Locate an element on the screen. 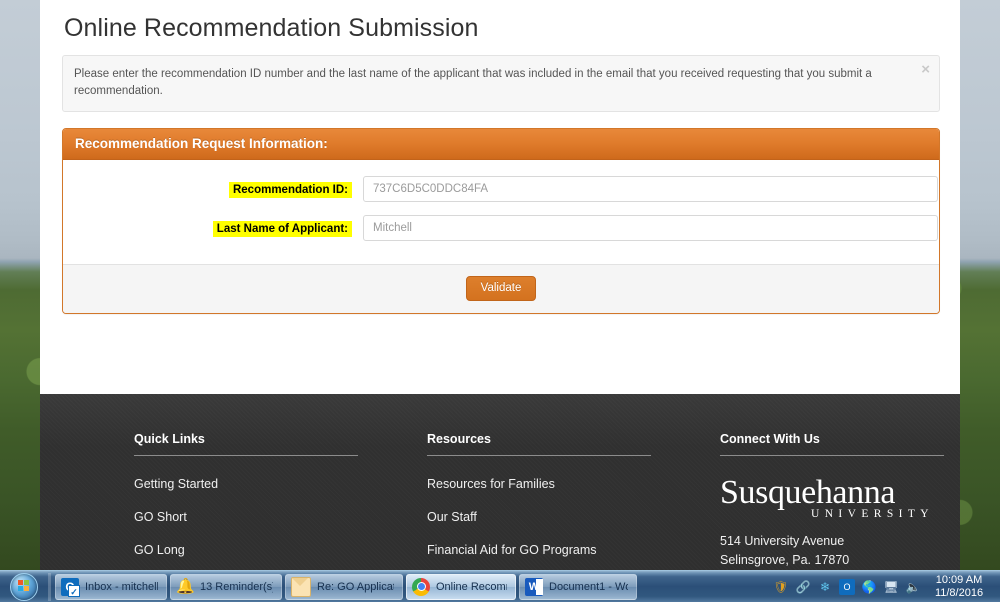  chrome-icon is located at coordinates (421, 586).